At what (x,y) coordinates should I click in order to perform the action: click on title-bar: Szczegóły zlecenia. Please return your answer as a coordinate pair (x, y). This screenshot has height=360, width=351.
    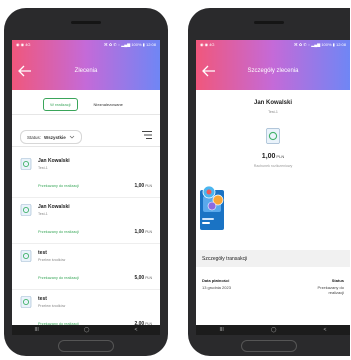
    Looking at the image, I should click on (273, 71).